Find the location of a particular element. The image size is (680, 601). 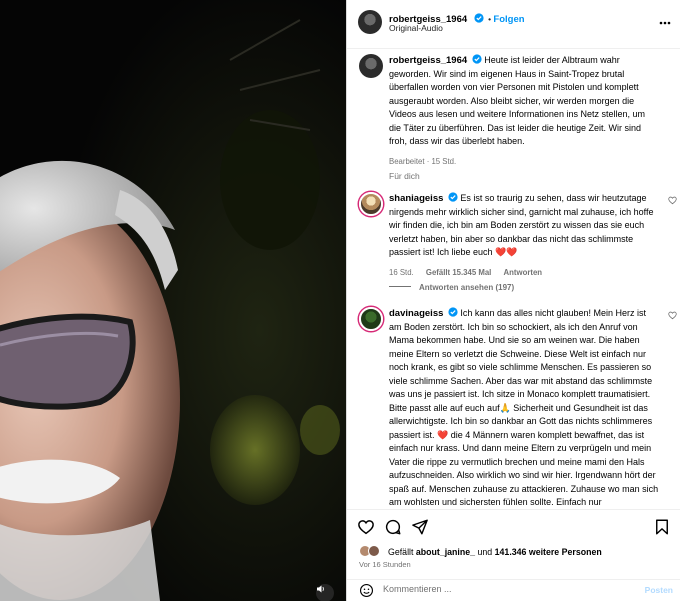

smiley-icon is located at coordinates (366, 590).